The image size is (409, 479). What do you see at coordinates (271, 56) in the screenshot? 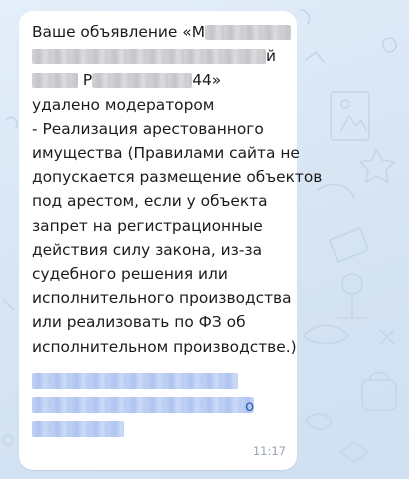
I see `message-text: й` at bounding box center [271, 56].